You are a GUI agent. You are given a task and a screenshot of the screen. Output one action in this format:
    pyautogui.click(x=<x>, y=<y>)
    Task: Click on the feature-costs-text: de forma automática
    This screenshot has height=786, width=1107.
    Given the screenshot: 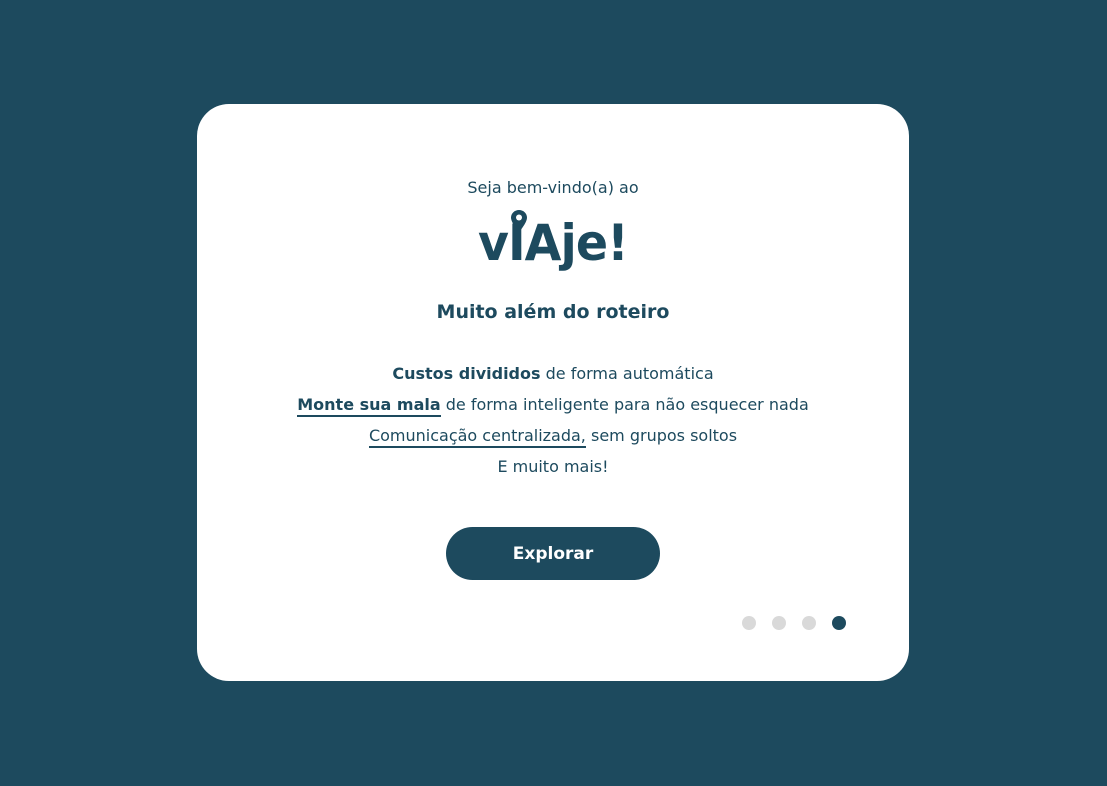 What is the action you would take?
    pyautogui.click(x=627, y=373)
    